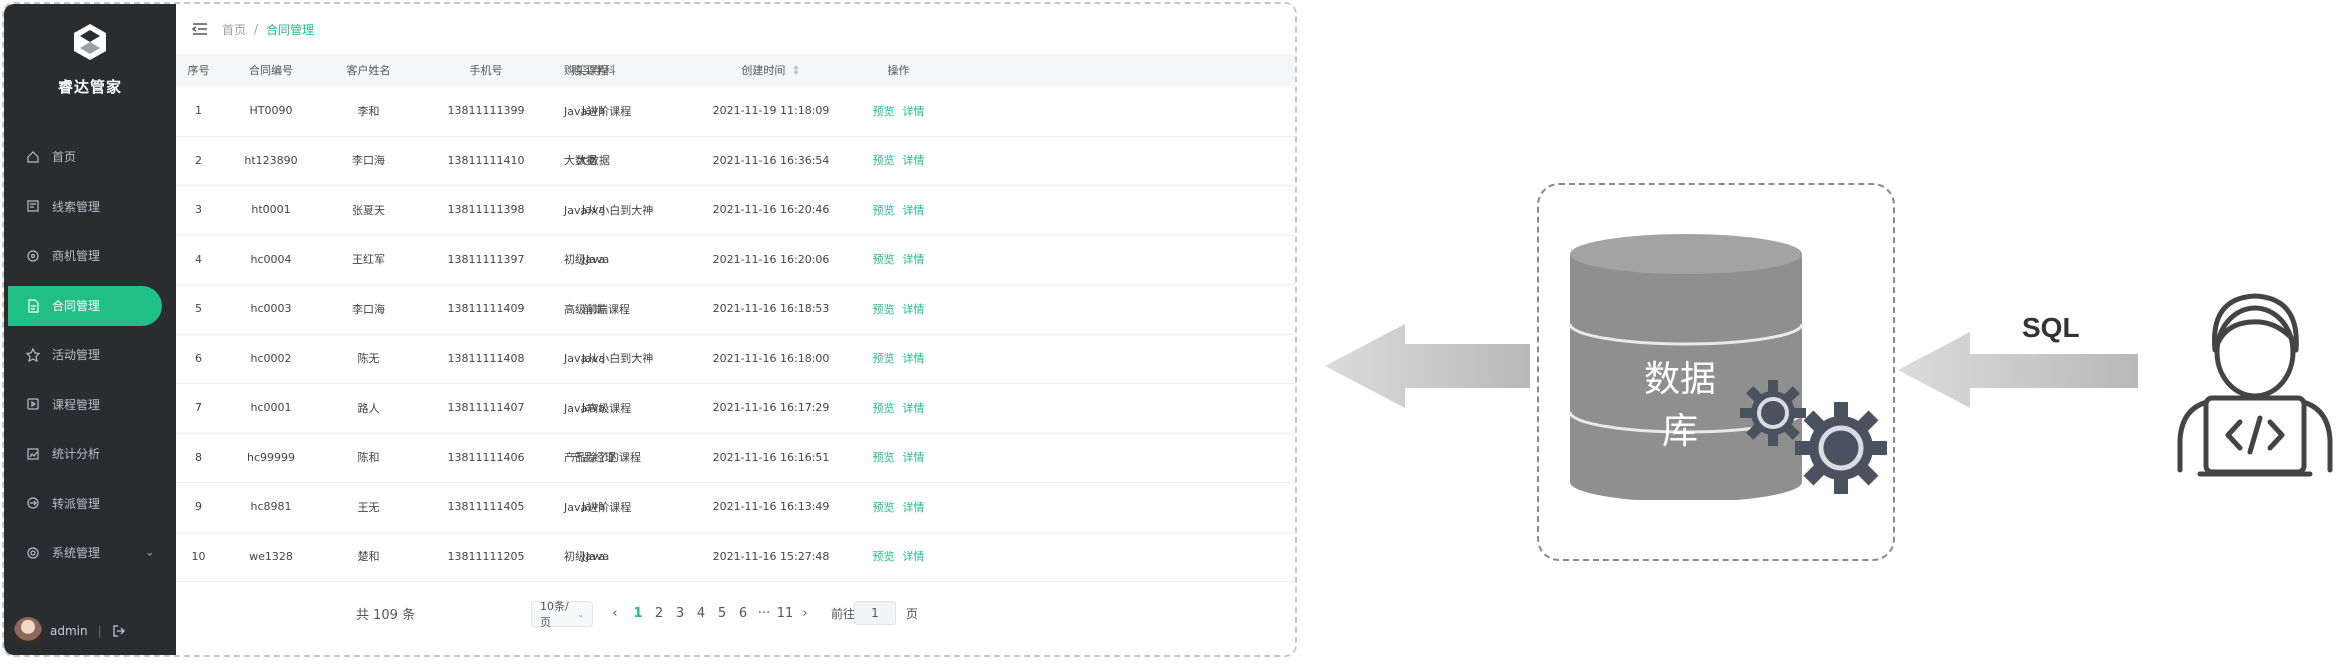  I want to click on column-header: 创建时间 ⇕, so click(771, 70).